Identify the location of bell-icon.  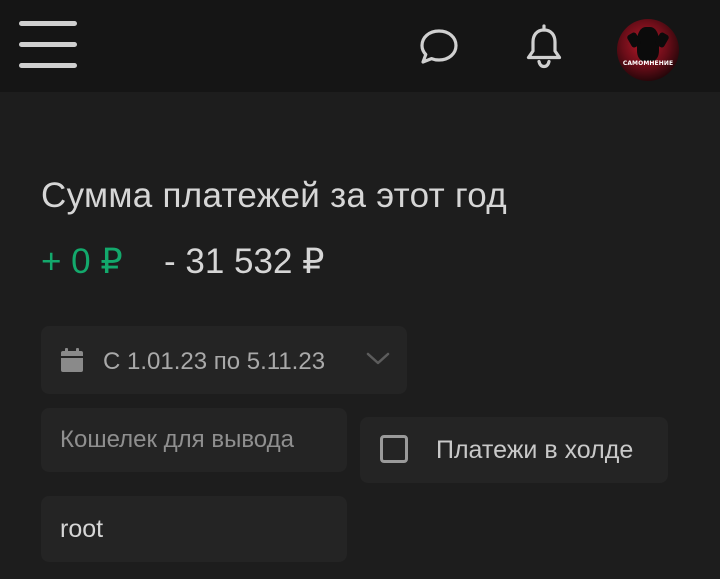
(544, 46).